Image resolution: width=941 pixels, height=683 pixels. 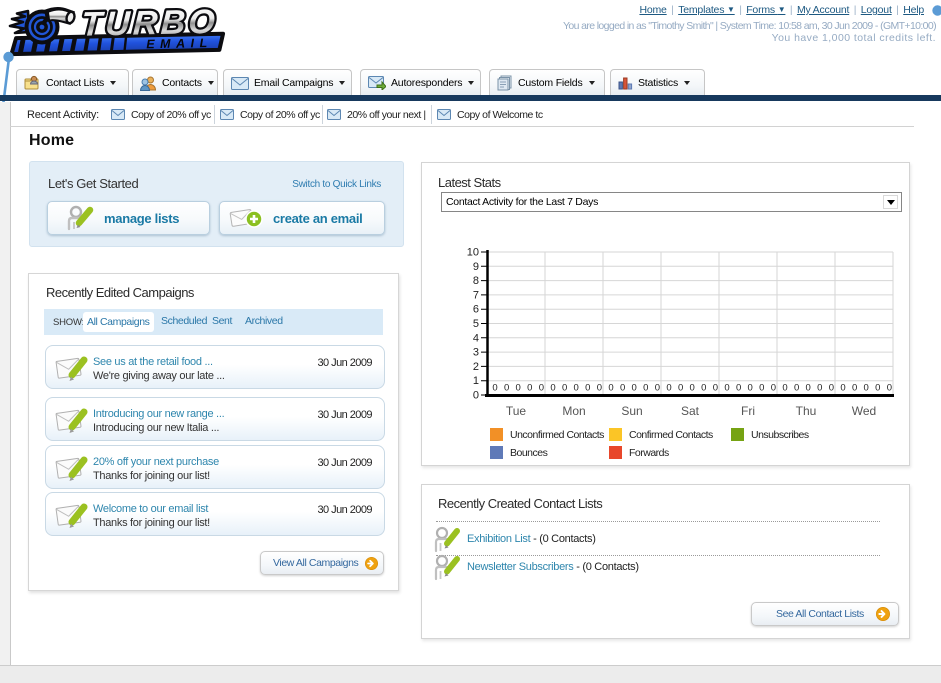 What do you see at coordinates (864, 411) in the screenshot?
I see `svg-text: Wed` at bounding box center [864, 411].